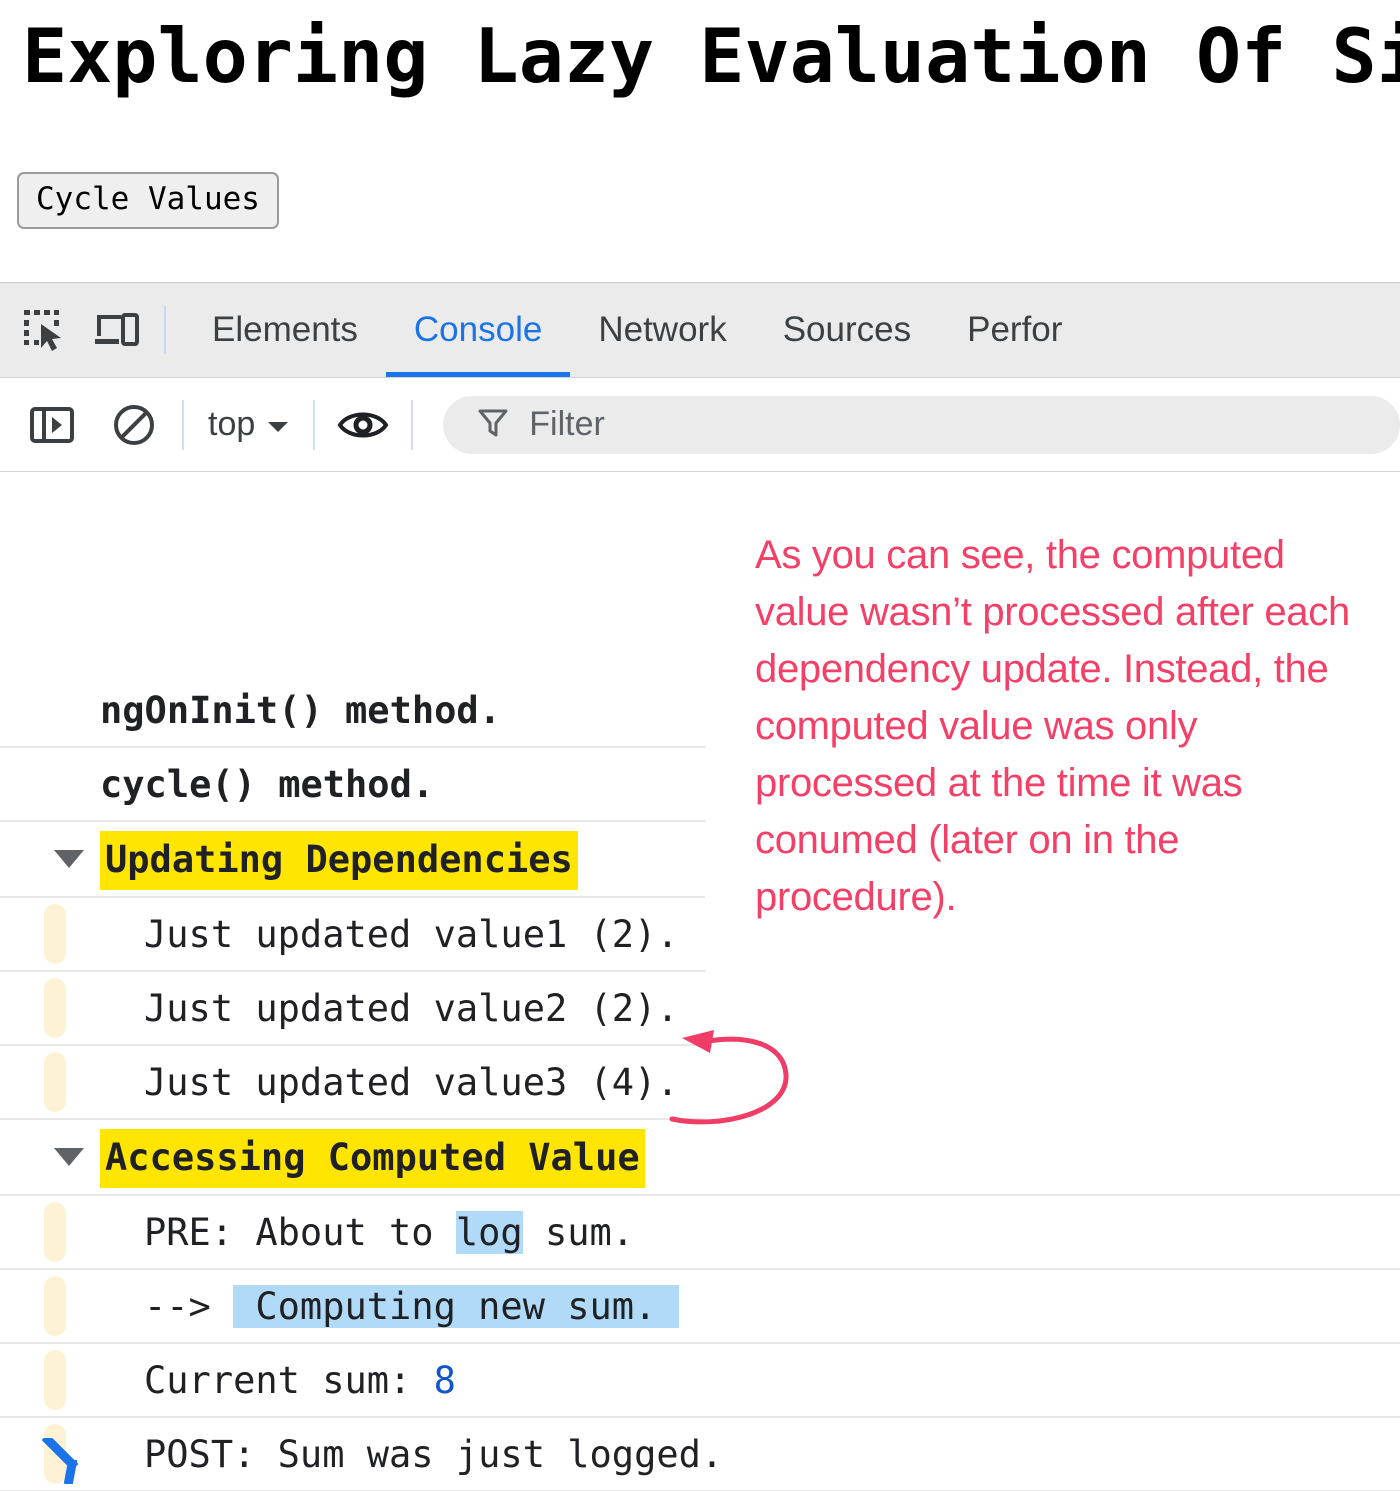 This screenshot has width=1400, height=1491. I want to click on console-sidebar-icon, so click(52, 425).